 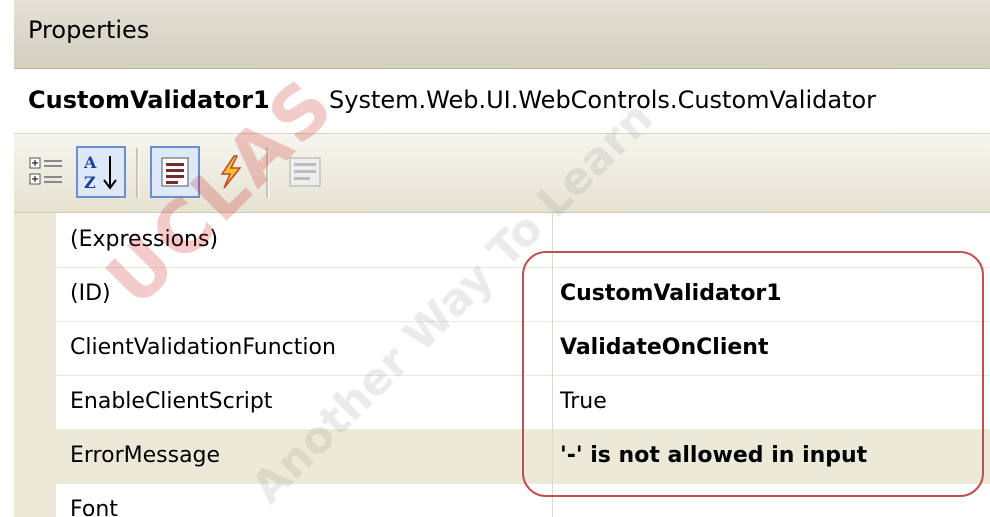 What do you see at coordinates (90, 162) in the screenshot?
I see `svg-text: A` at bounding box center [90, 162].